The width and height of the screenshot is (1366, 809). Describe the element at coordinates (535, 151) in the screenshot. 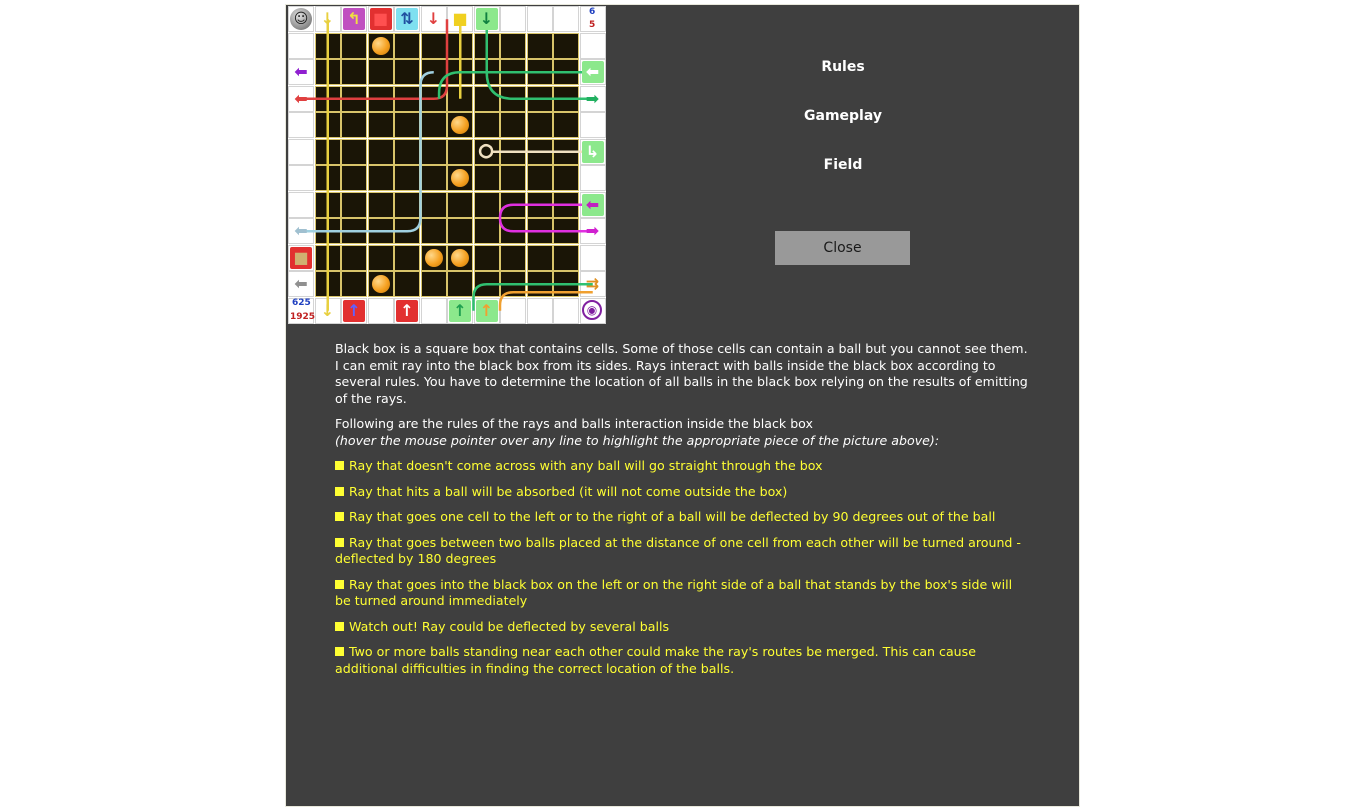

I see `cream-ray` at that location.